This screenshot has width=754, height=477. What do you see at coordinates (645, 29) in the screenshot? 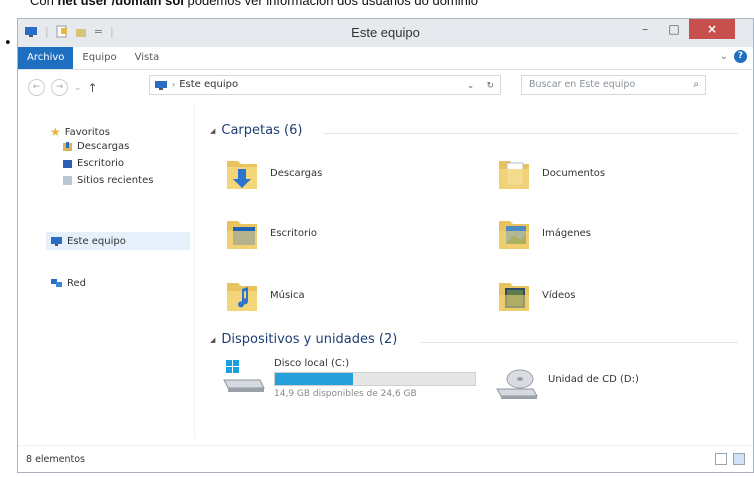
I see `minimize-button: –` at bounding box center [645, 29].